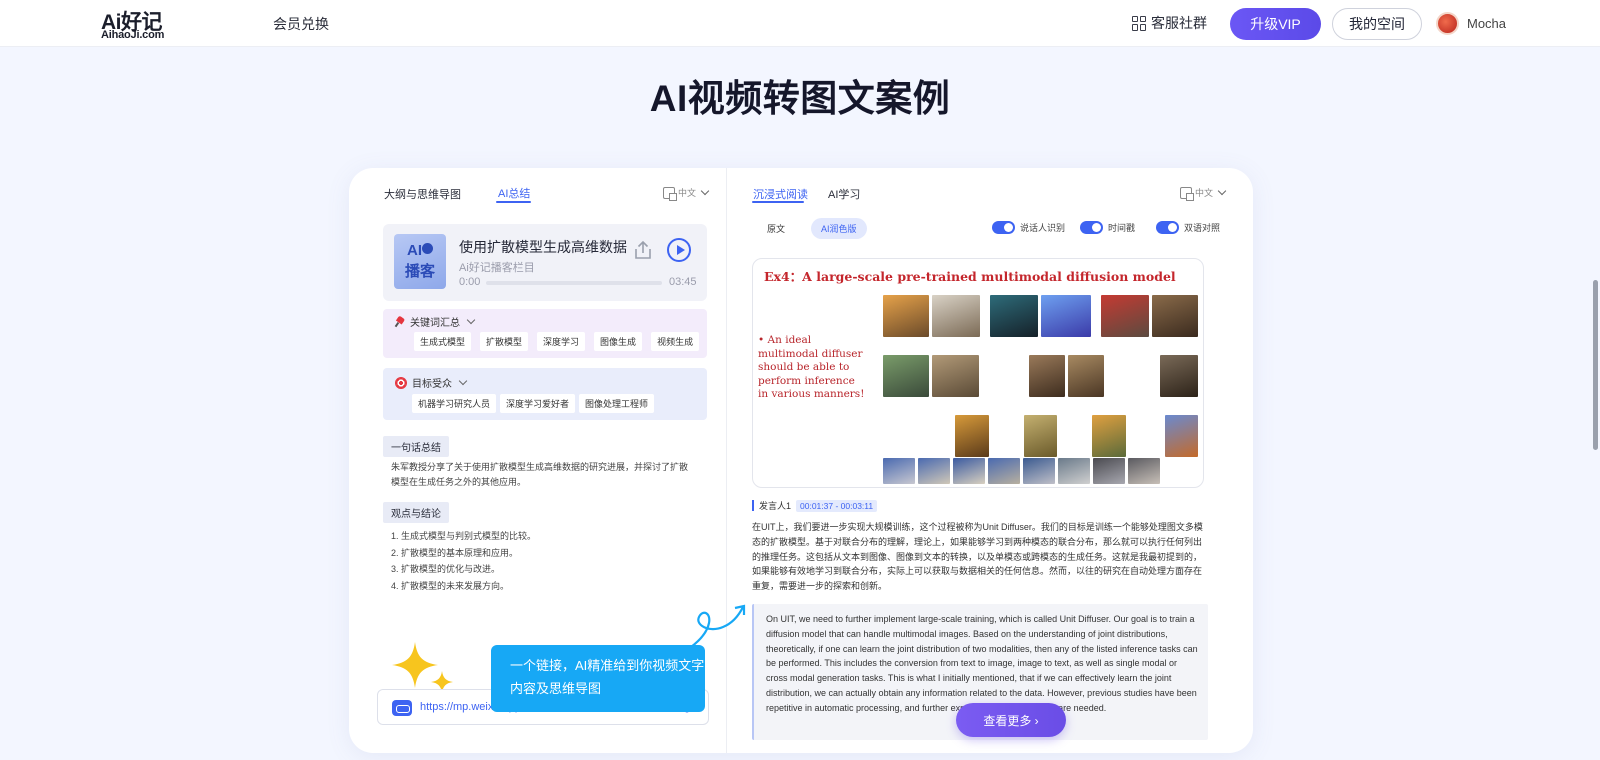 This screenshot has width=1600, height=760. What do you see at coordinates (497, 268) in the screenshot?
I see `podcast-subtitle: Ai好记播客栏目` at bounding box center [497, 268].